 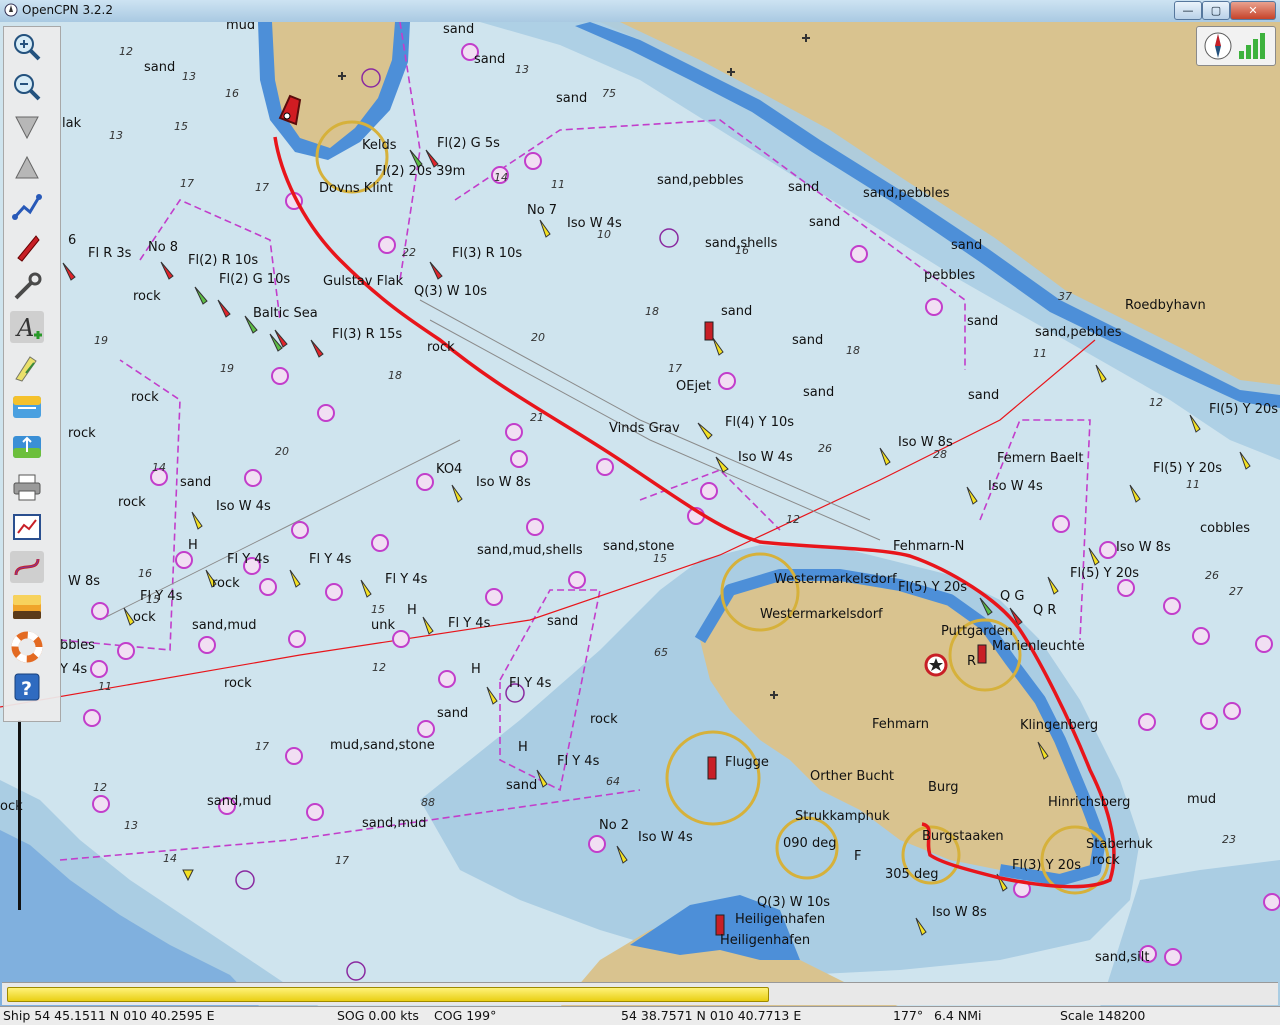 I want to click on tide-button, so click(x=27, y=407).